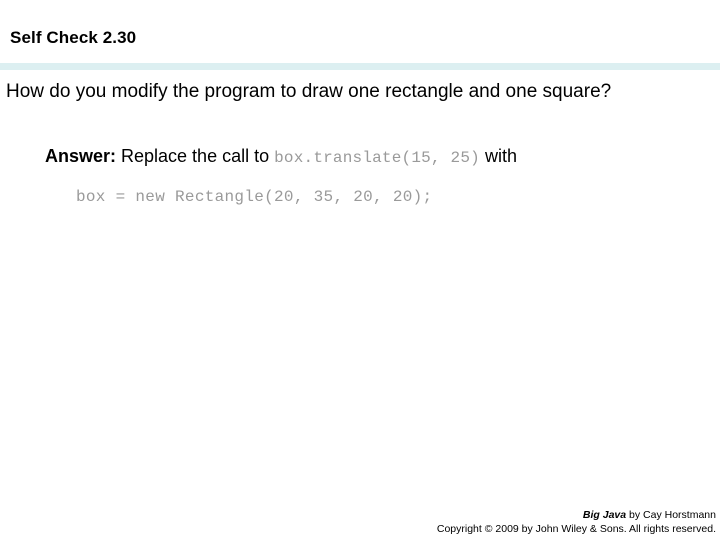 Image resolution: width=720 pixels, height=540 pixels. I want to click on page-title: Self Check 2.30, so click(73, 37).